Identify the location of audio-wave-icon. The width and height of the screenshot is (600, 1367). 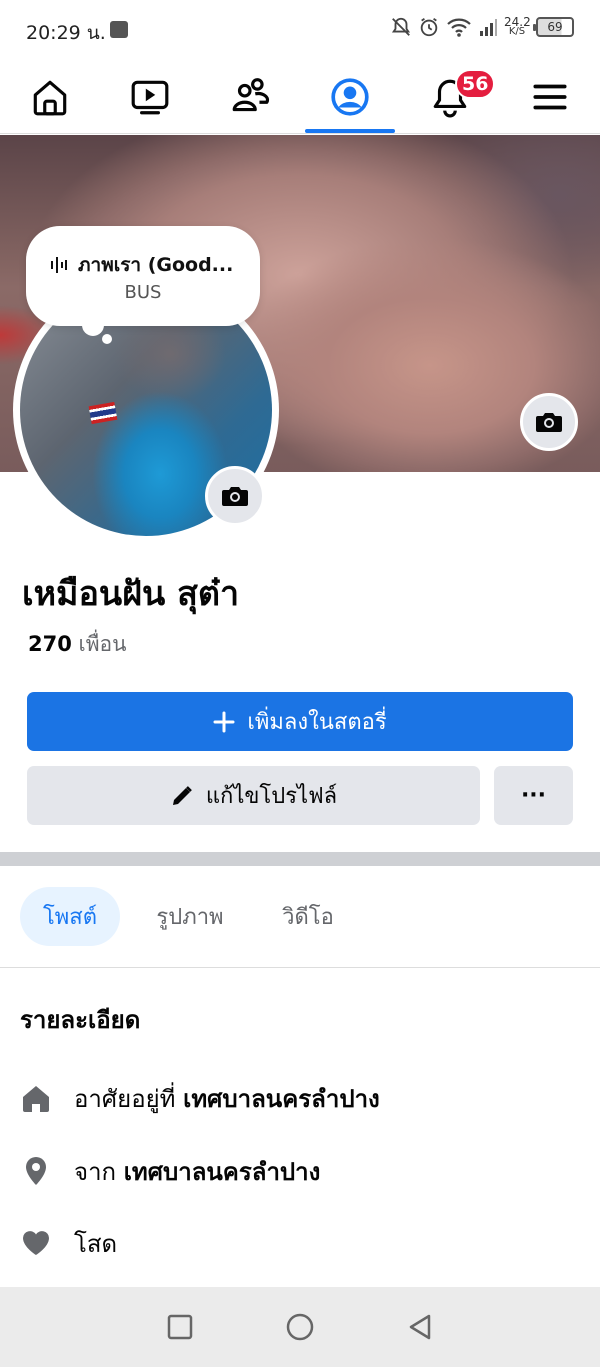
(59, 265).